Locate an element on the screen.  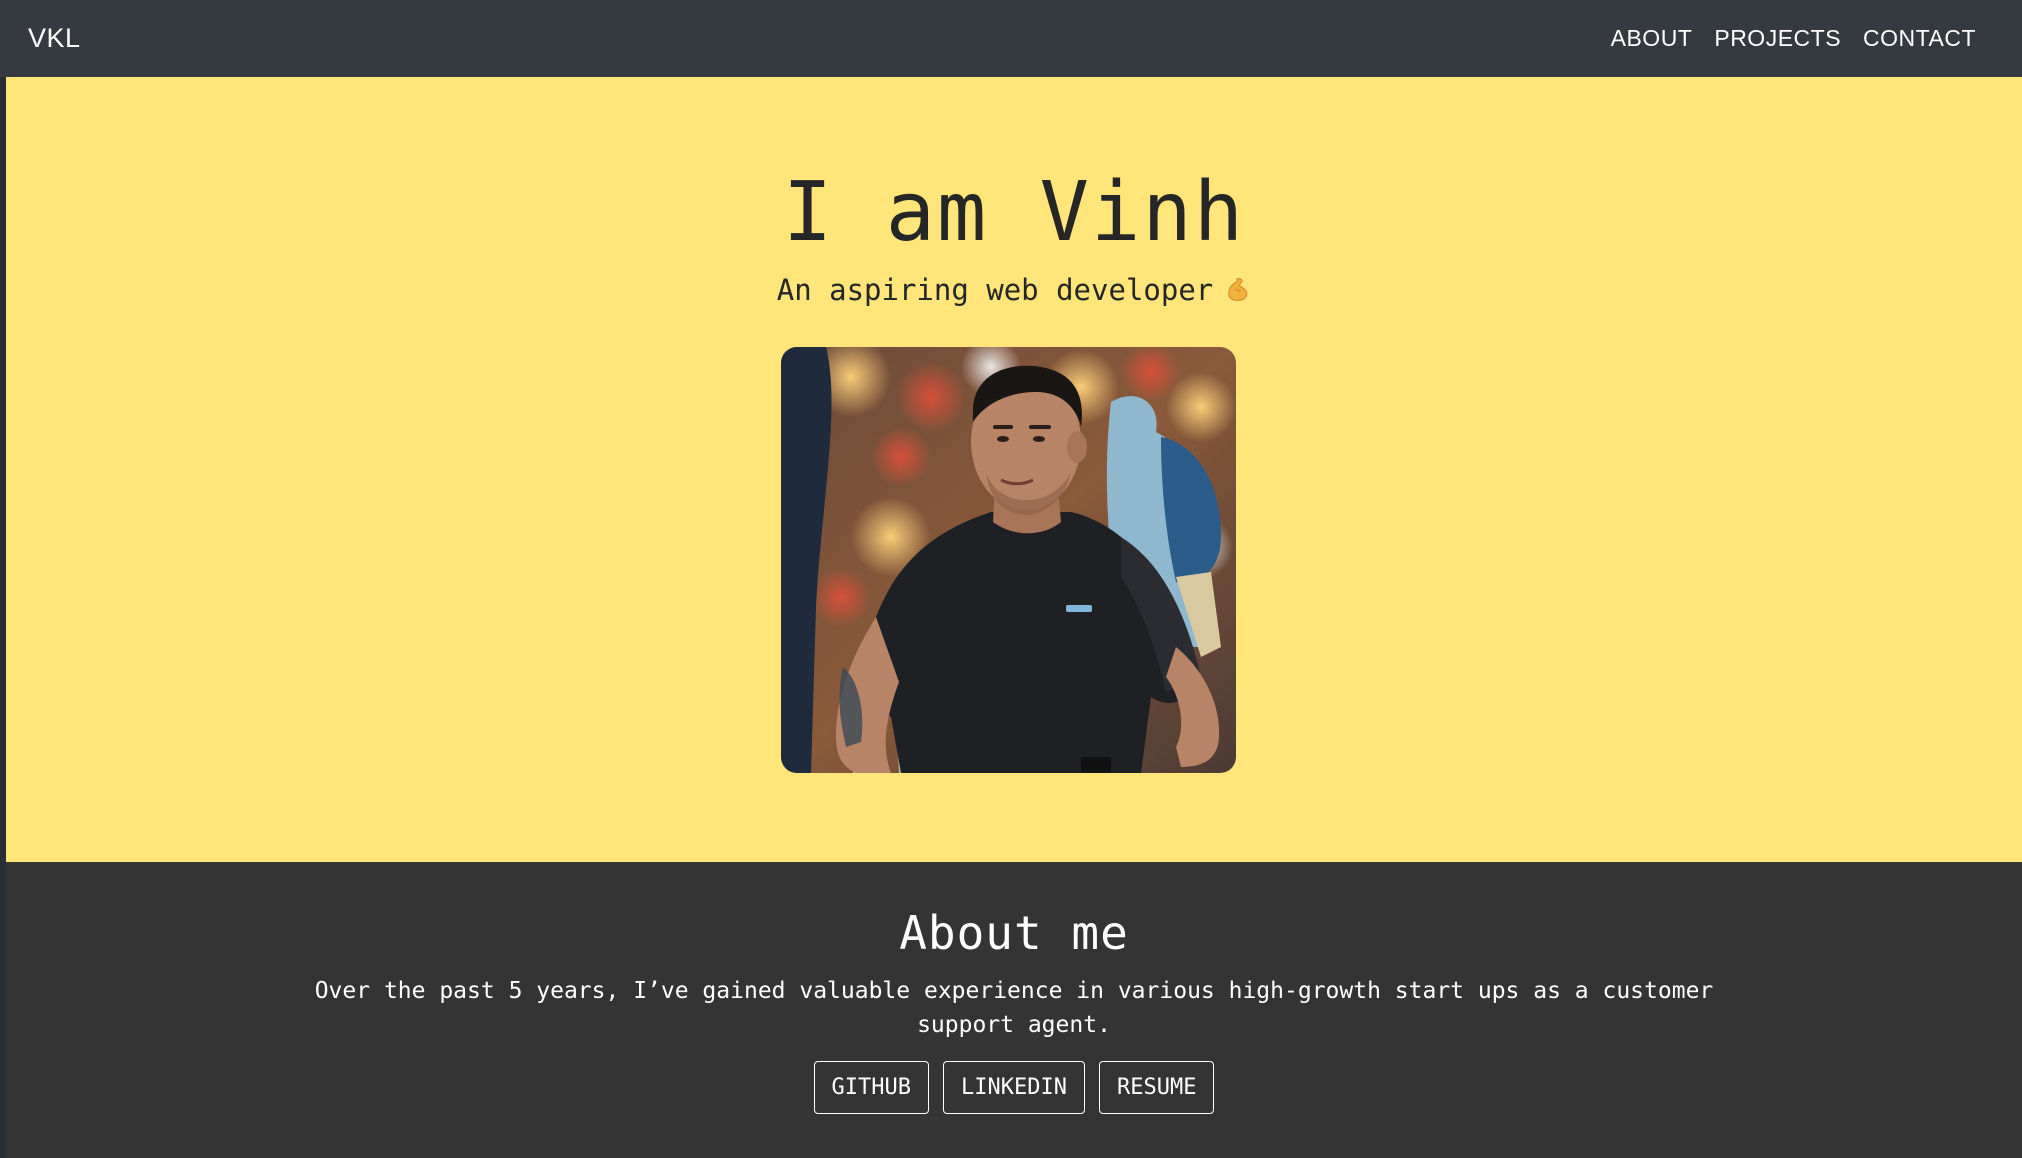
navbar: VKL ABOUT PROJECTS CONTACT is located at coordinates (1011, 38).